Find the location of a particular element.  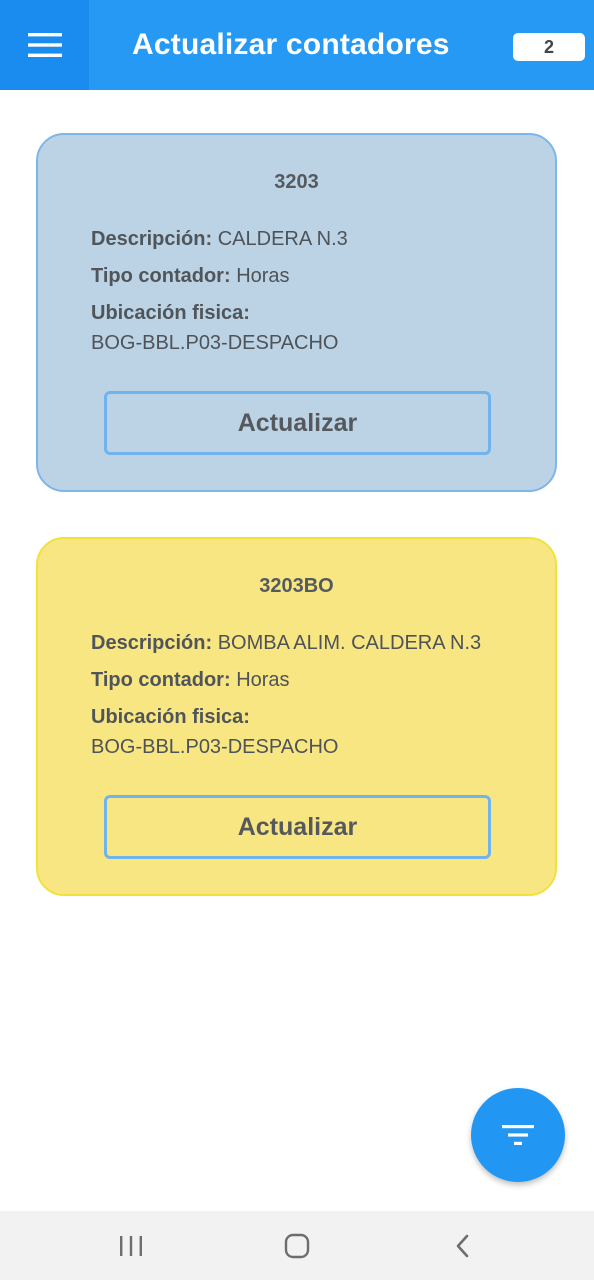

system-nav-bar is located at coordinates (297, 1245).